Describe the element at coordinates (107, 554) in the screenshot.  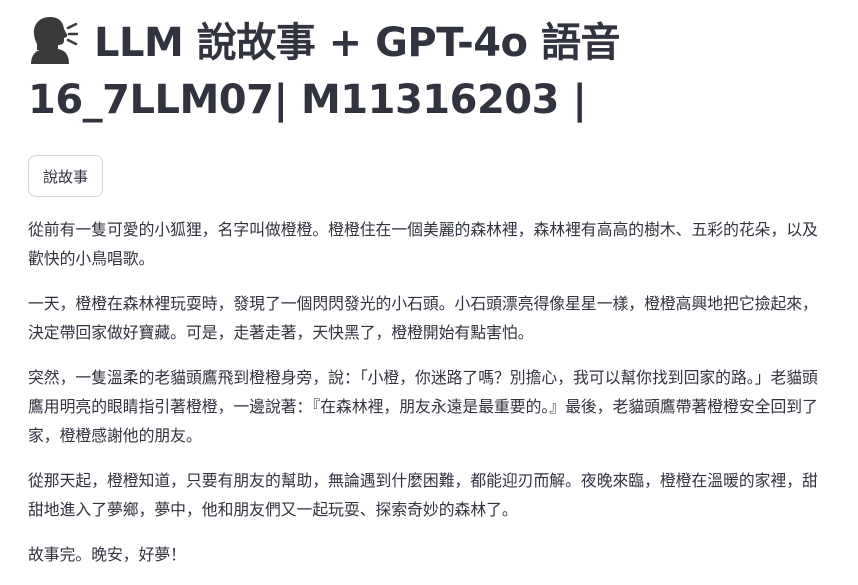
I see `story-paragraph: 故事完。晚安，好夢！` at that location.